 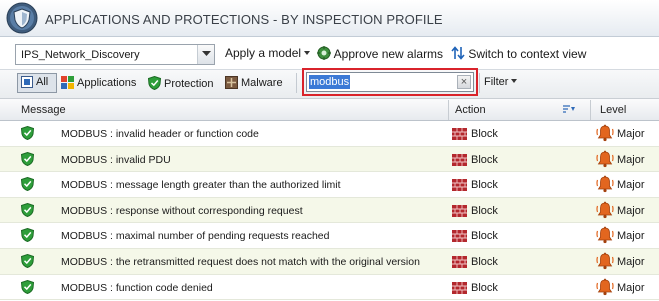 I want to click on shield-logo-icon, so click(x=22, y=18).